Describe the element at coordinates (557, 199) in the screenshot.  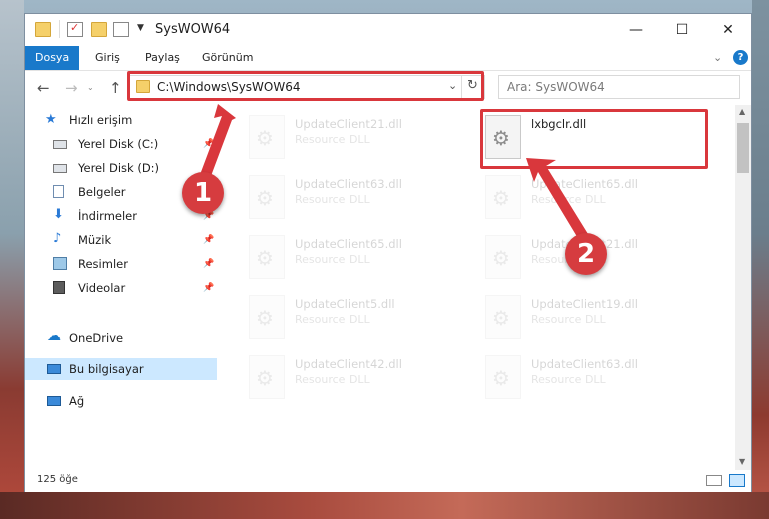
I see `arrow-2-icon` at that location.